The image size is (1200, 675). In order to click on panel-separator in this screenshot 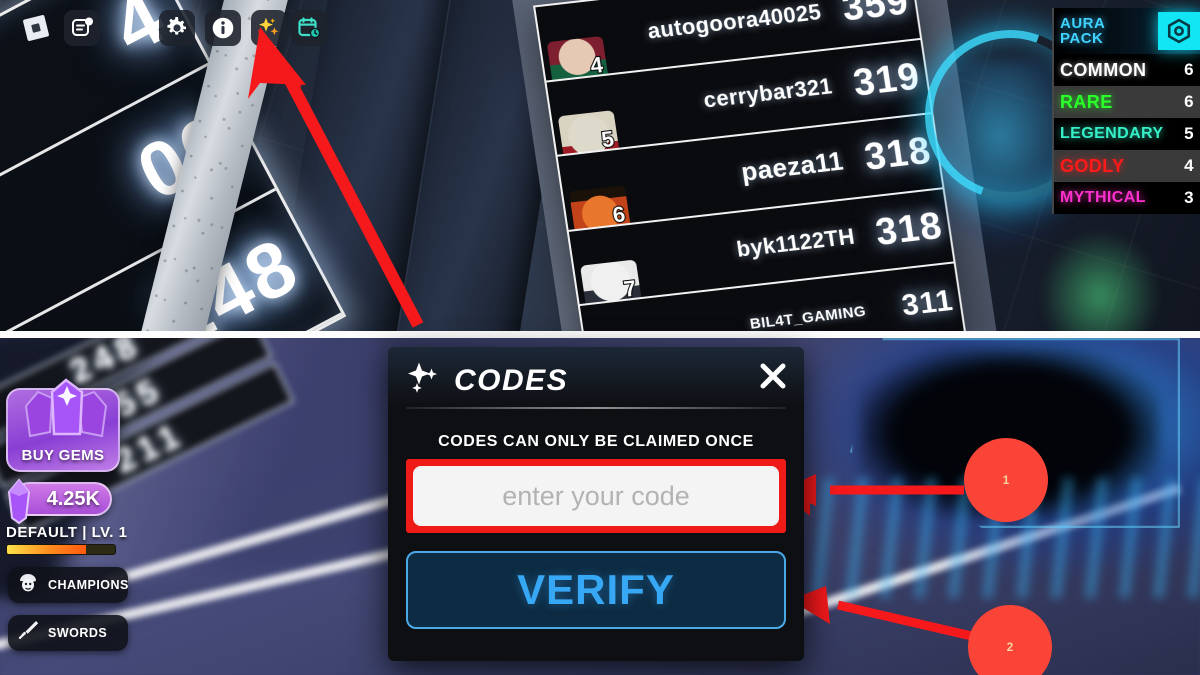, I will do `click(600, 334)`.